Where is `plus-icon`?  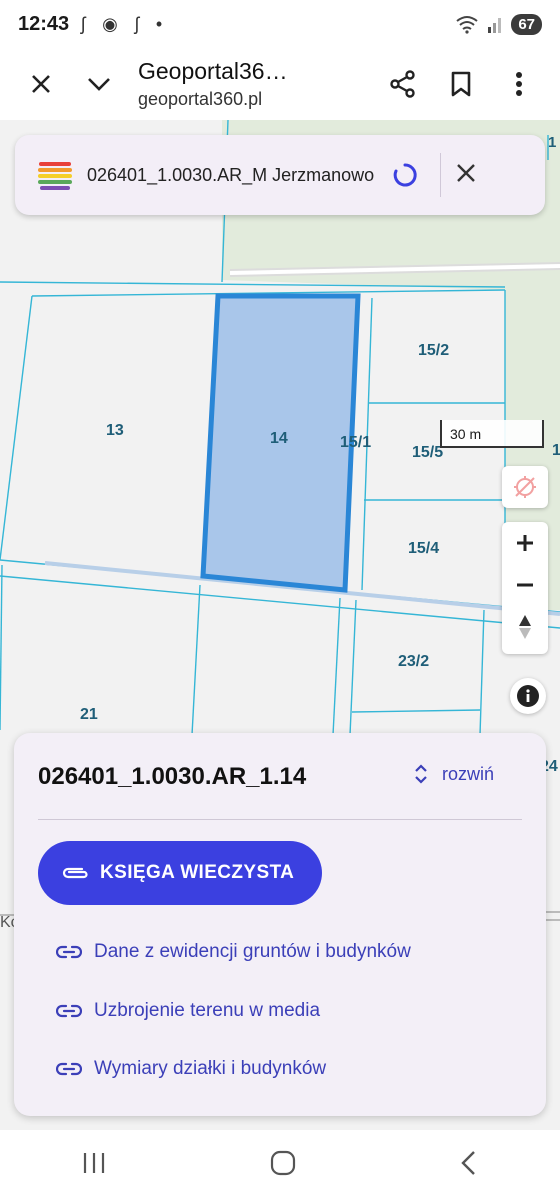 plus-icon is located at coordinates (525, 543).